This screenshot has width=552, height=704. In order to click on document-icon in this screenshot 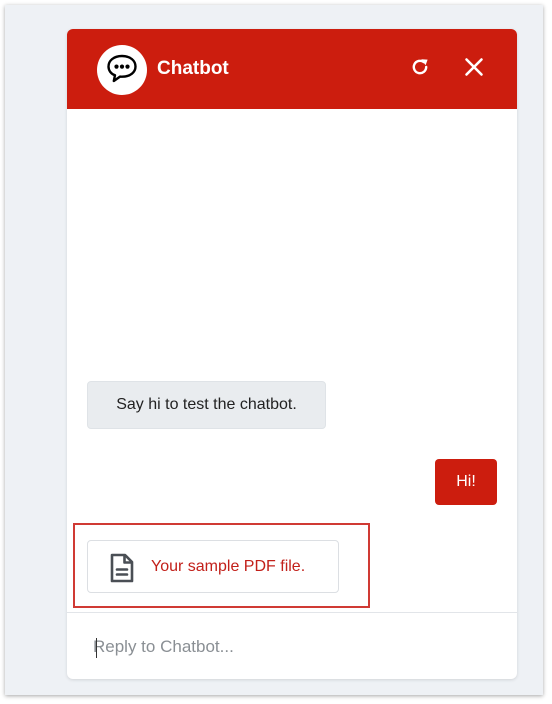, I will do `click(122, 570)`.